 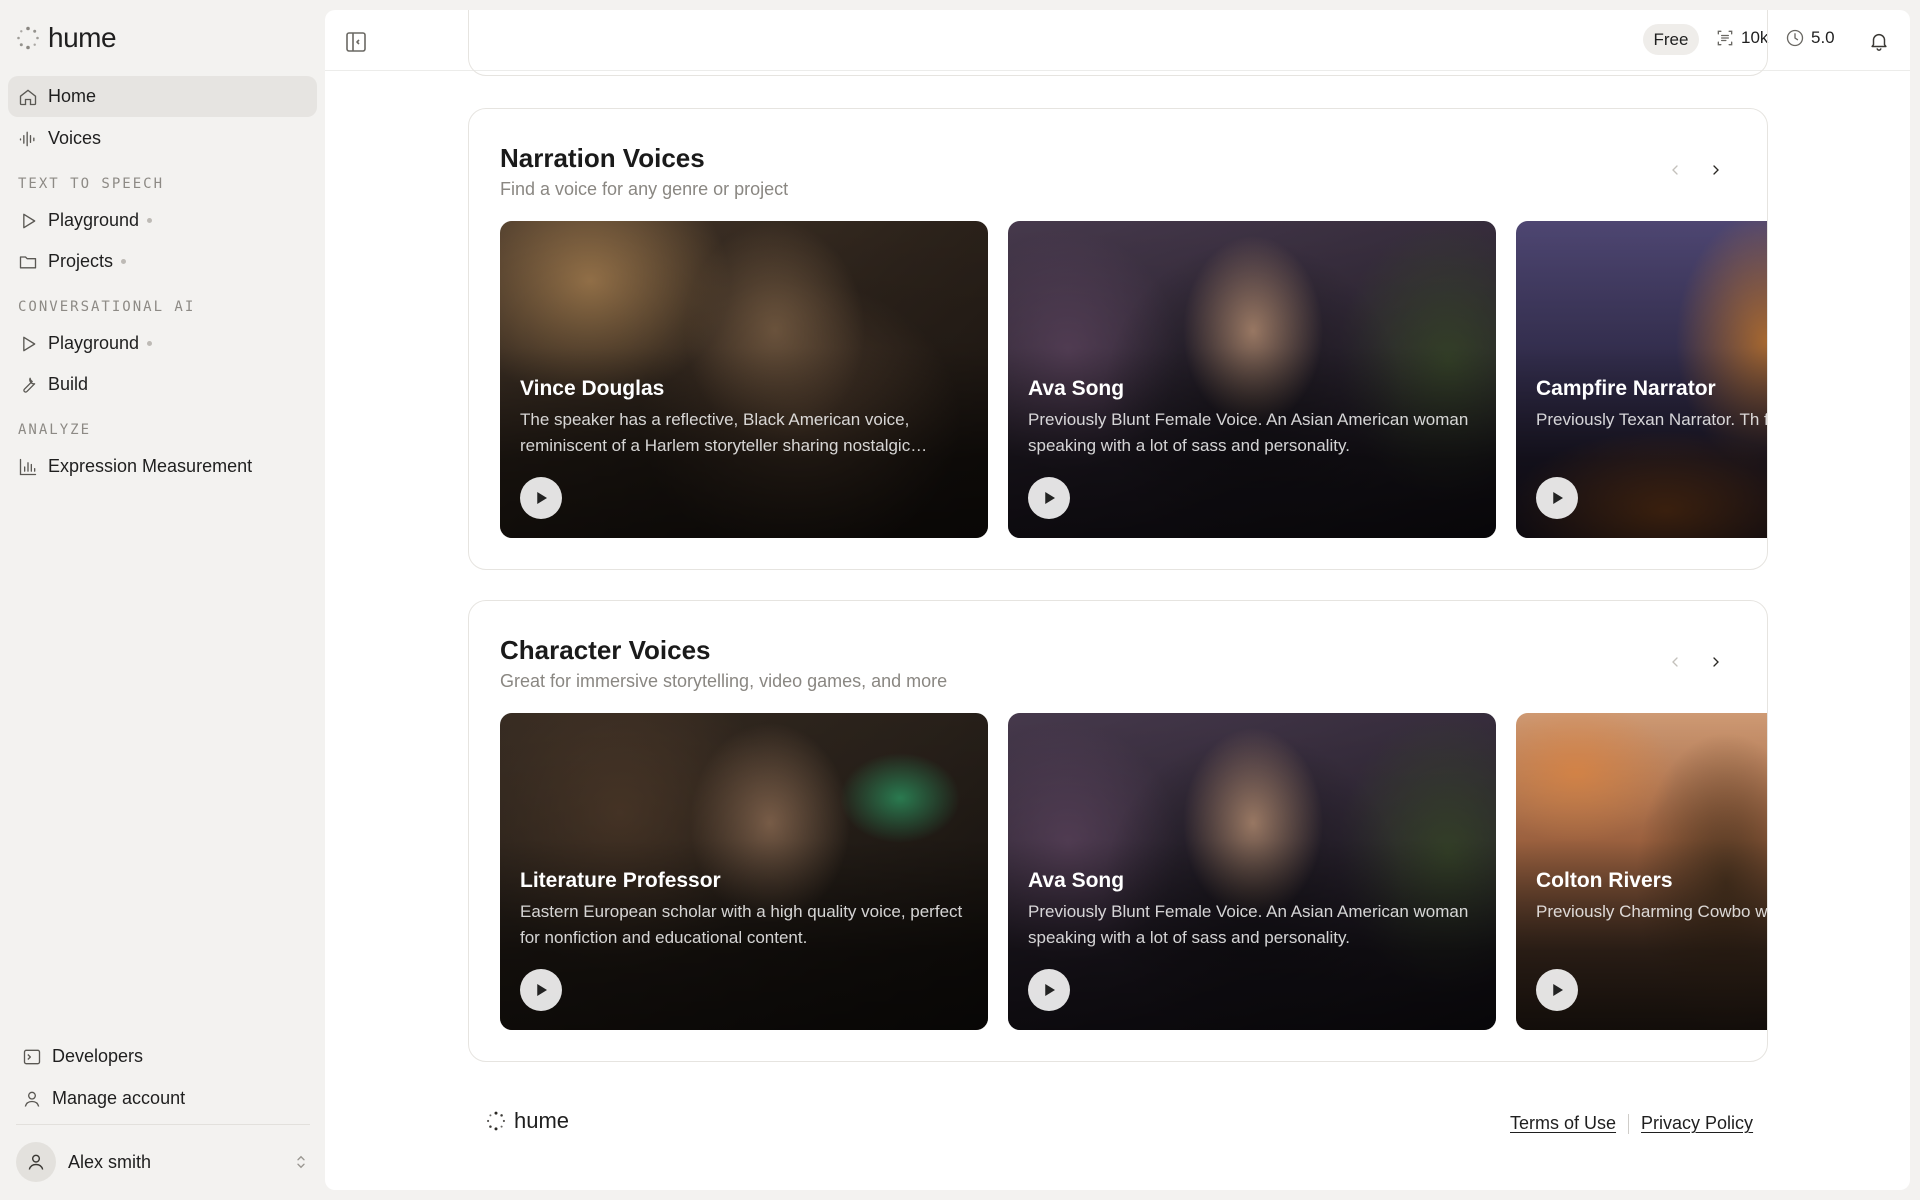 What do you see at coordinates (162, 96) in the screenshot?
I see `sidebar-item-home: Home` at bounding box center [162, 96].